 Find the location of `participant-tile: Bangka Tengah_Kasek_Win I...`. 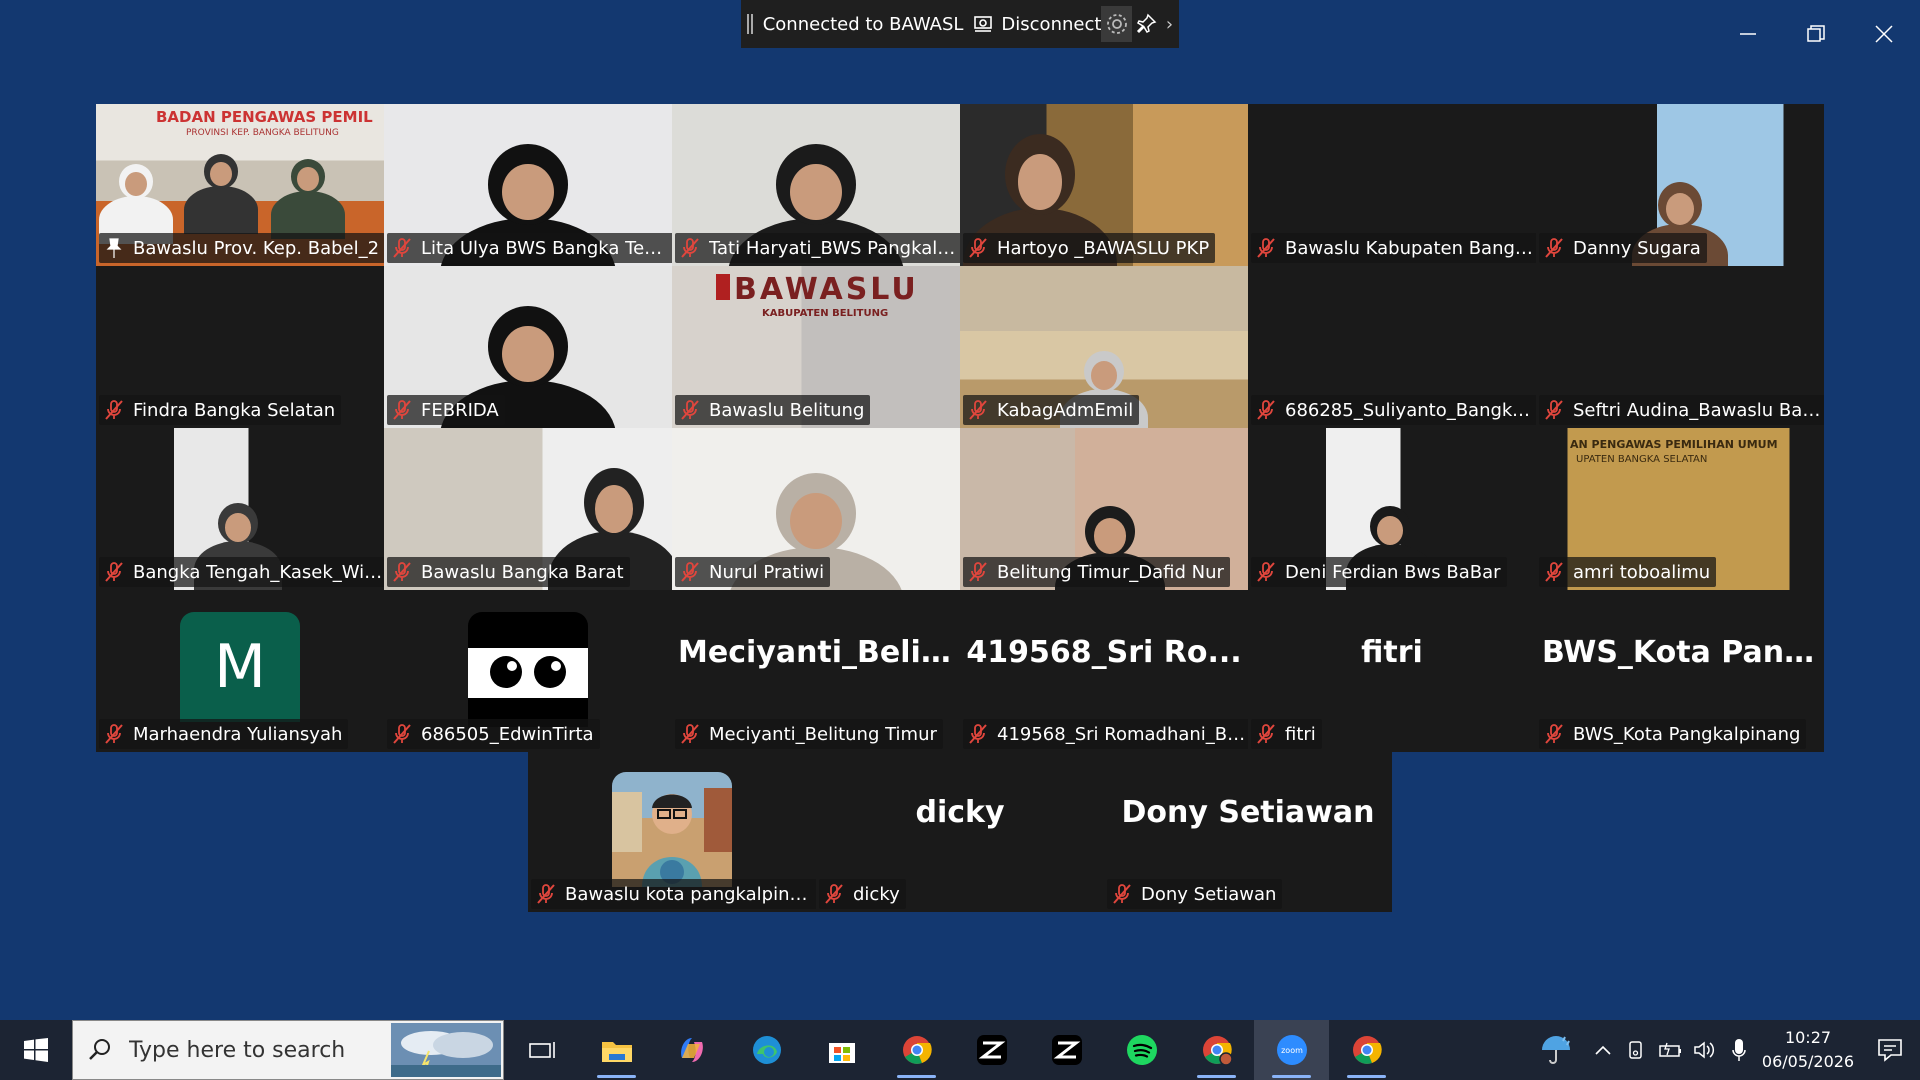

participant-tile: Bangka Tengah_Kasek_Win I... is located at coordinates (240, 509).